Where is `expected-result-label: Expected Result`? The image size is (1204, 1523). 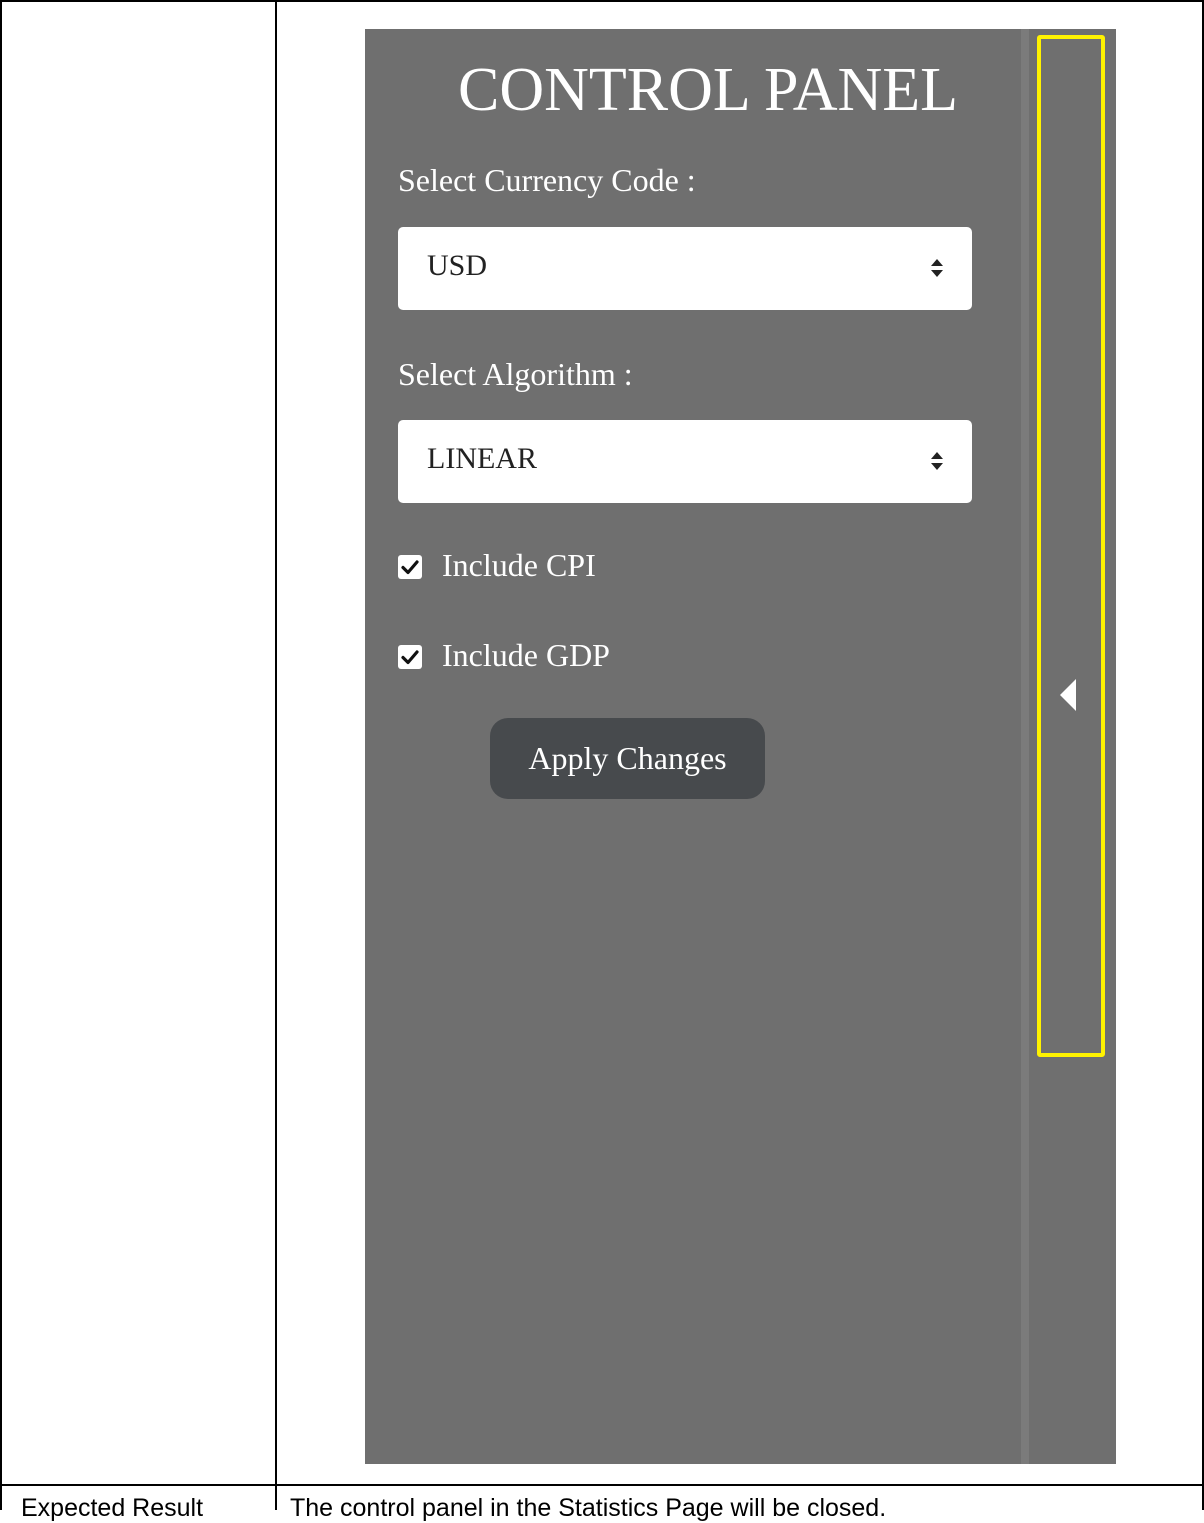 expected-result-label: Expected Result is located at coordinates (112, 1508).